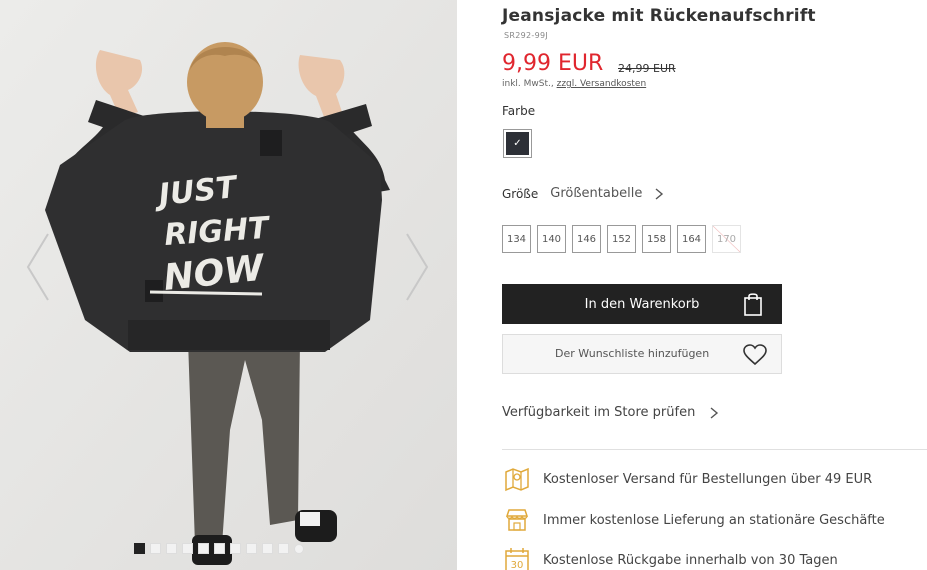 The height and width of the screenshot is (570, 927). I want to click on size-option-152: 152, so click(621, 239).